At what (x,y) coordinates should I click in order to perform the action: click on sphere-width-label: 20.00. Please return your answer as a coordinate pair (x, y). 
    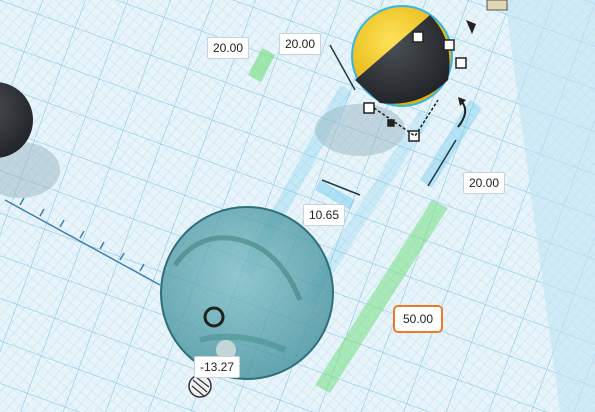
    Looking at the image, I should click on (228, 48).